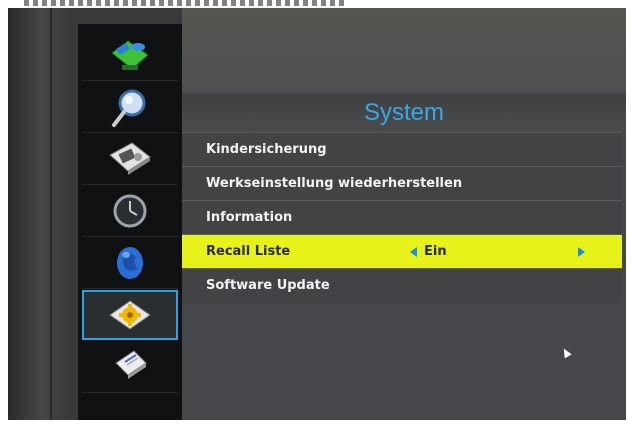 The height and width of the screenshot is (426, 632). I want to click on menu-item-kindersicherung: Kindersicherung, so click(402, 149).